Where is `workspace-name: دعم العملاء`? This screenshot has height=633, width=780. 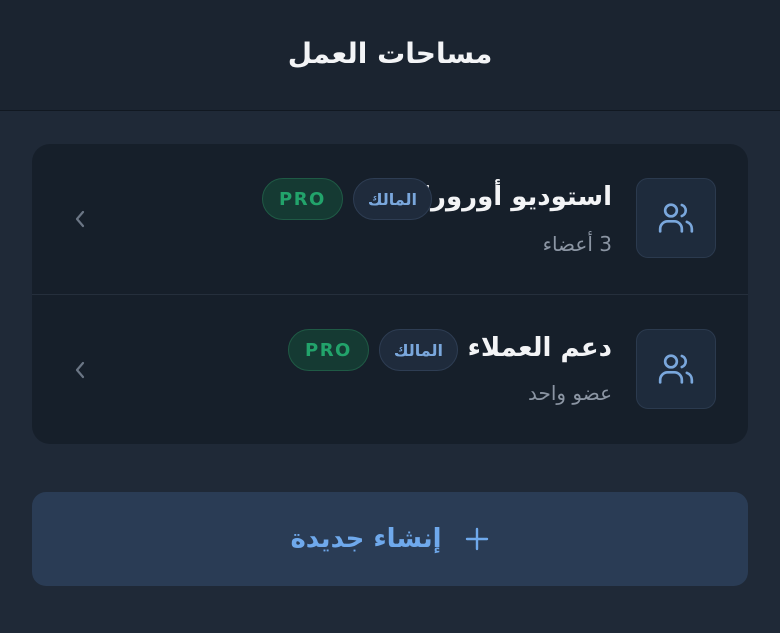
workspace-name: دعم العملاء is located at coordinates (539, 348).